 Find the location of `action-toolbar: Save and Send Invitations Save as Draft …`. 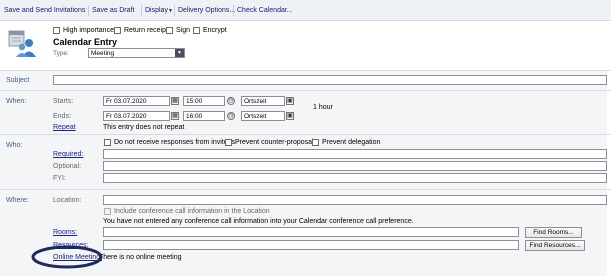

action-toolbar: Save and Send Invitations Save as Draft … is located at coordinates (305, 10).